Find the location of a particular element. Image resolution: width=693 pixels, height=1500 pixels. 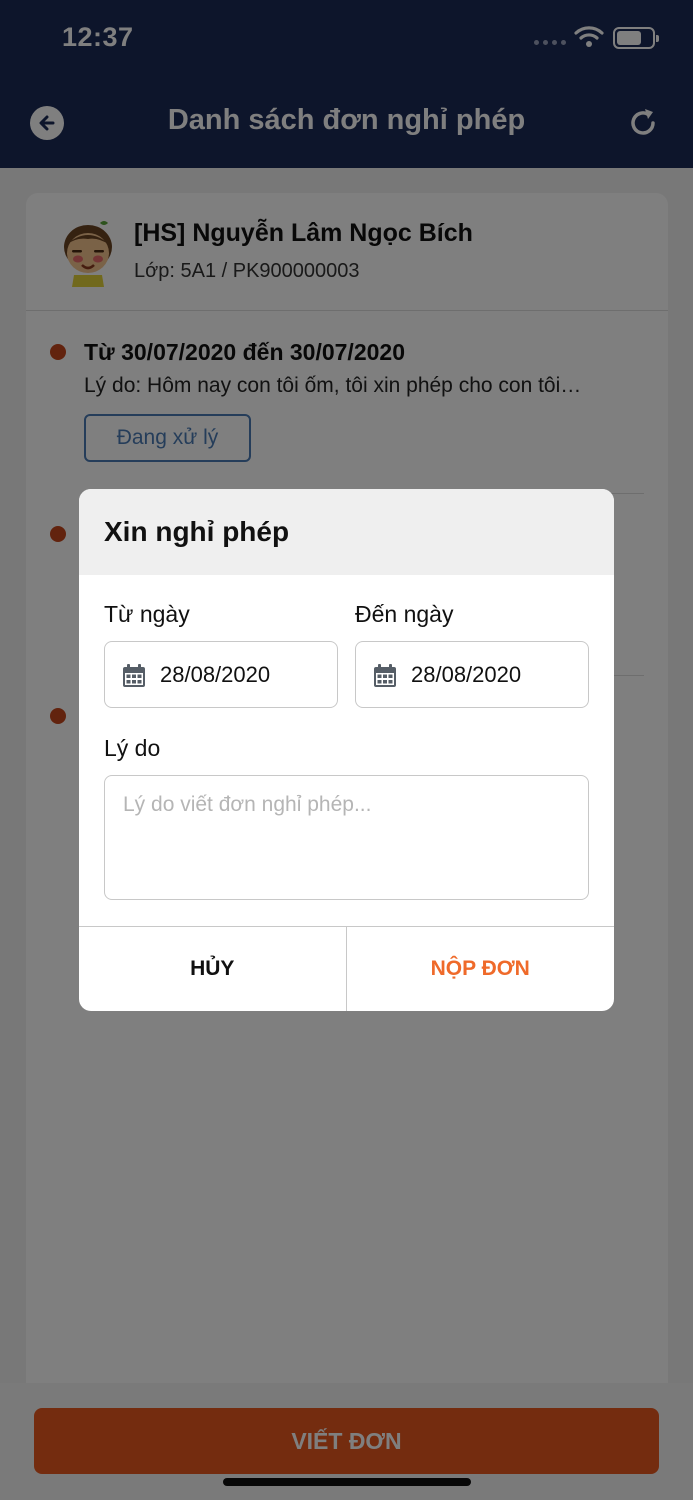

from-date-label: Từ ngày is located at coordinates (147, 614).